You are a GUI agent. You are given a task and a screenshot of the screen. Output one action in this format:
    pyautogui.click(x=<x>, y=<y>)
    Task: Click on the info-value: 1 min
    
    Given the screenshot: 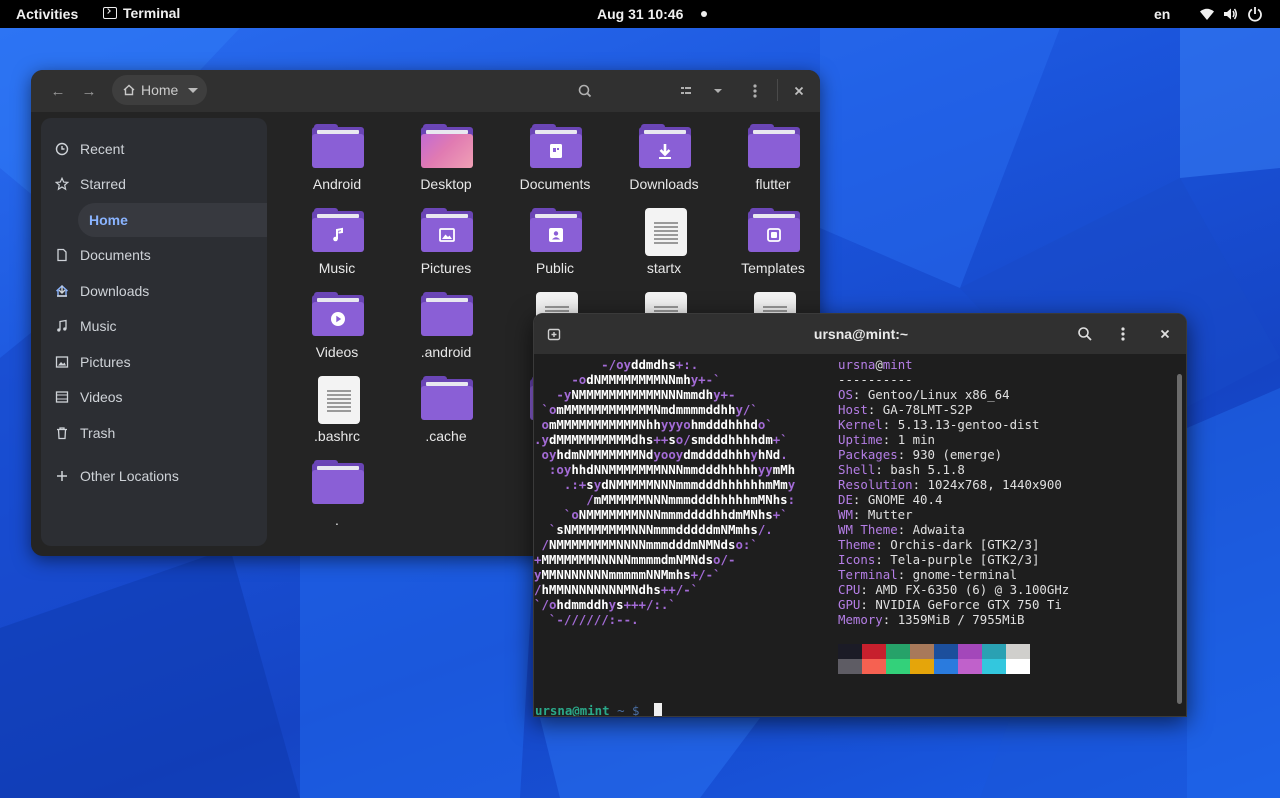 What is the action you would take?
    pyautogui.click(x=916, y=439)
    